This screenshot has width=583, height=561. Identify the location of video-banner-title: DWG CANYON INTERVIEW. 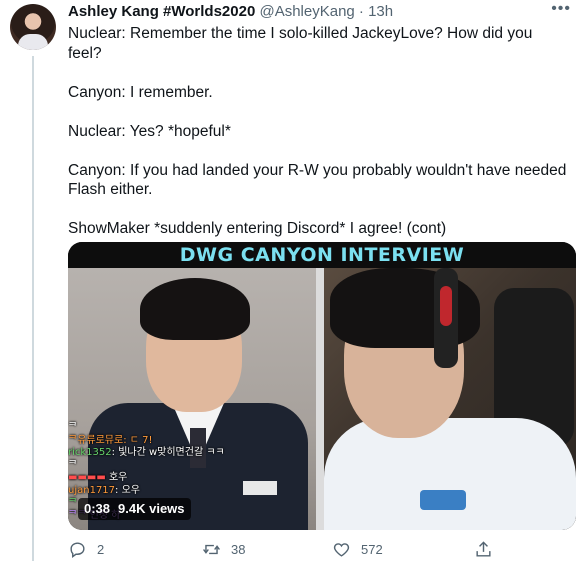
(322, 255).